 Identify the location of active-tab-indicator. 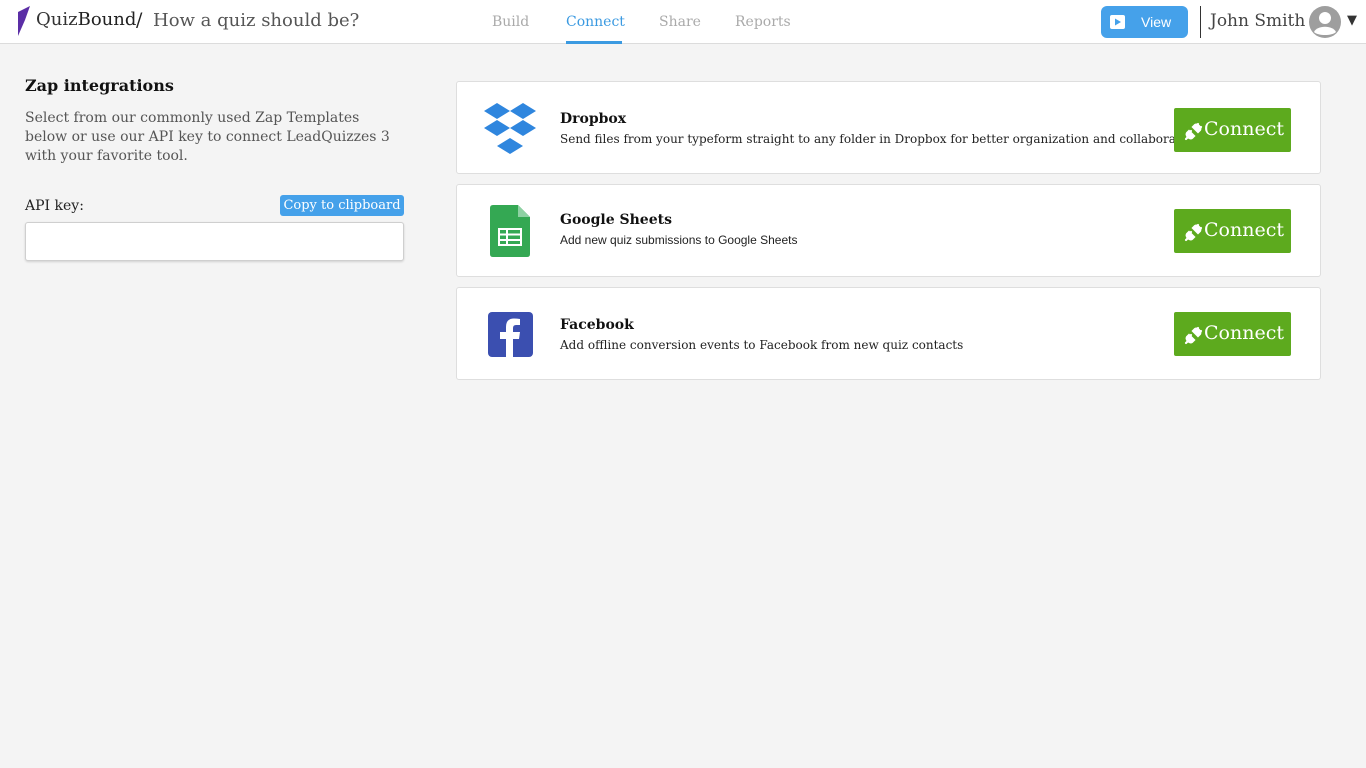
(594, 42).